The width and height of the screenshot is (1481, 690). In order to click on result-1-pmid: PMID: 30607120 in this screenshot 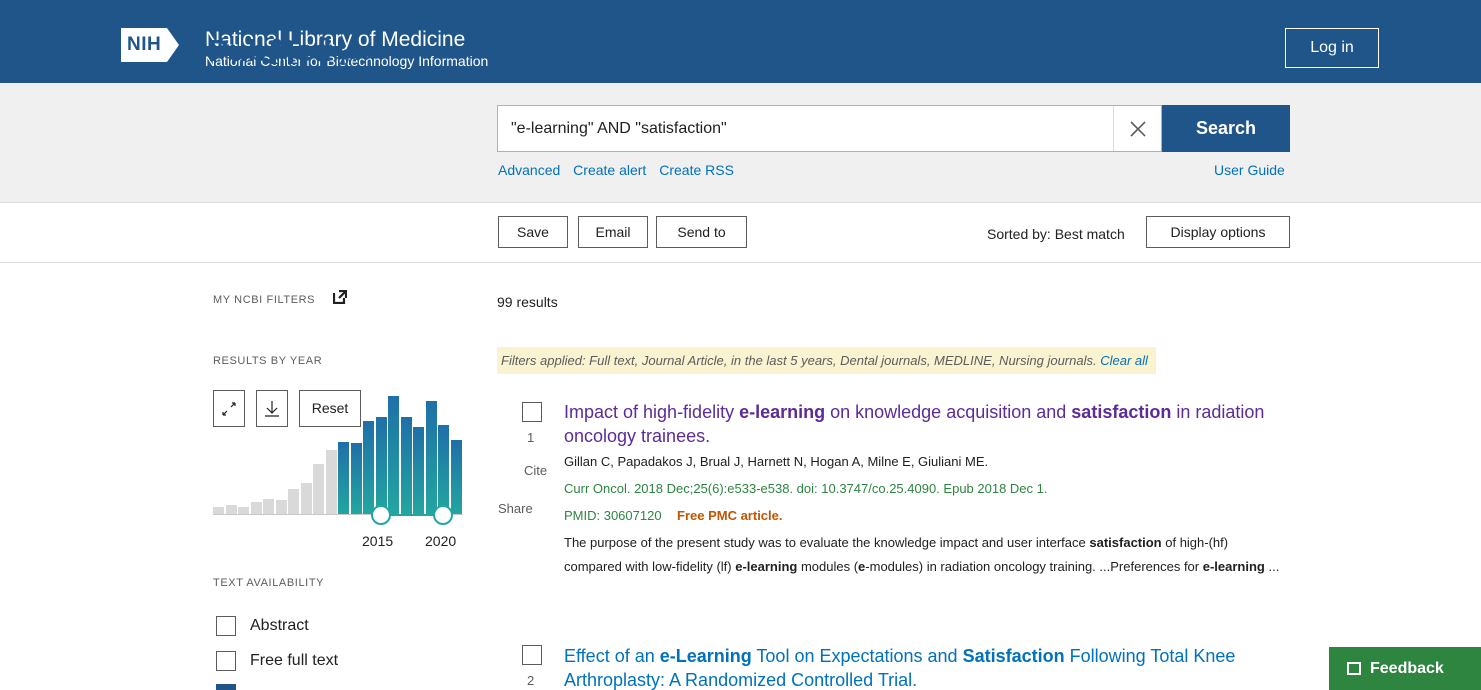, I will do `click(613, 515)`.